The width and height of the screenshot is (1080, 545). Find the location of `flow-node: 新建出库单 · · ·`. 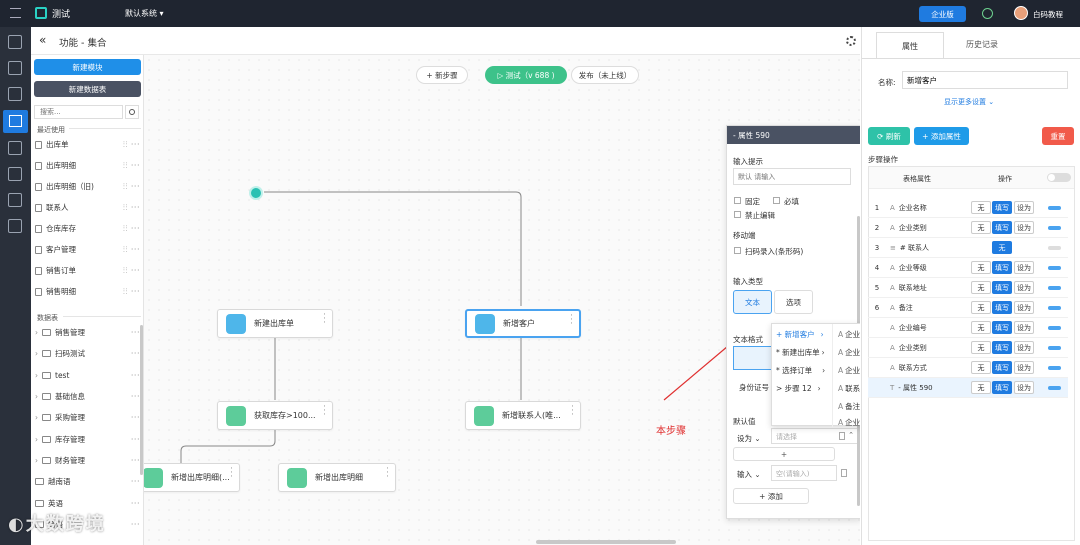

flow-node: 新建出库单 · · · is located at coordinates (275, 323).